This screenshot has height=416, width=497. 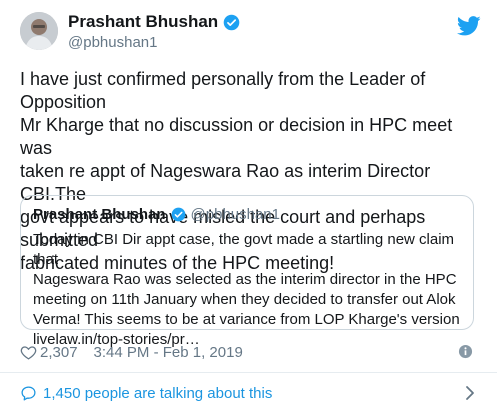 What do you see at coordinates (168, 352) in the screenshot?
I see `tweet-timestamp: 3:44 PM - Feb 1, 2019` at bounding box center [168, 352].